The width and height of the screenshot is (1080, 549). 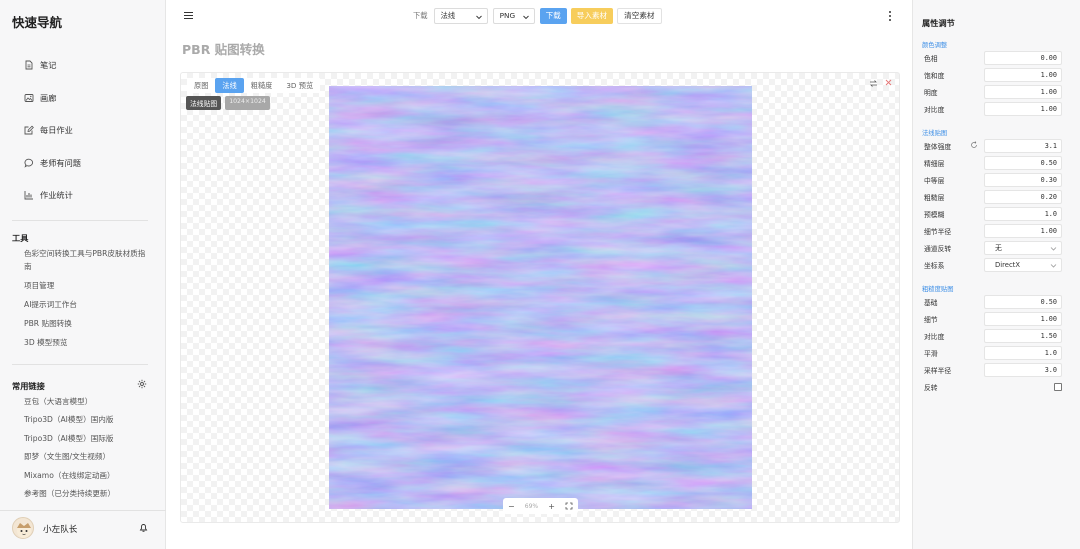 What do you see at coordinates (91, 439) in the screenshot?
I see `link-item: Tripo3D（AI模型）国际版` at bounding box center [91, 439].